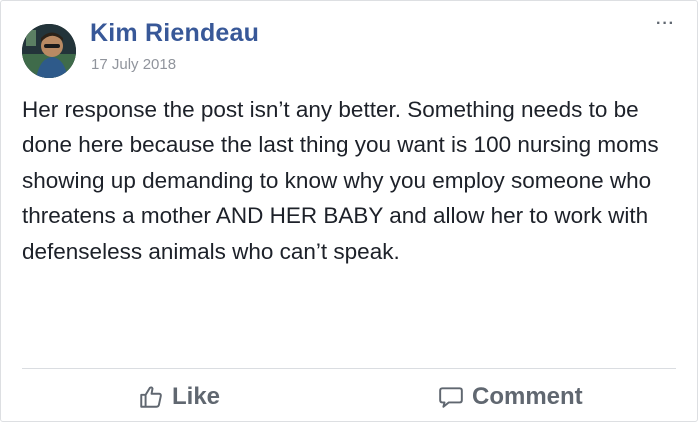 The image size is (700, 424). Describe the element at coordinates (133, 64) in the screenshot. I see `post-date: 17 July 2018` at that location.